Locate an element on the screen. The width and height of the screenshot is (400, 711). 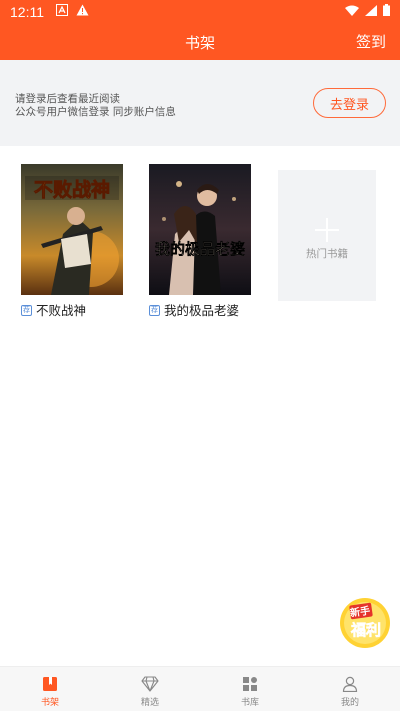
page-title: 书架 is located at coordinates (199, 43).